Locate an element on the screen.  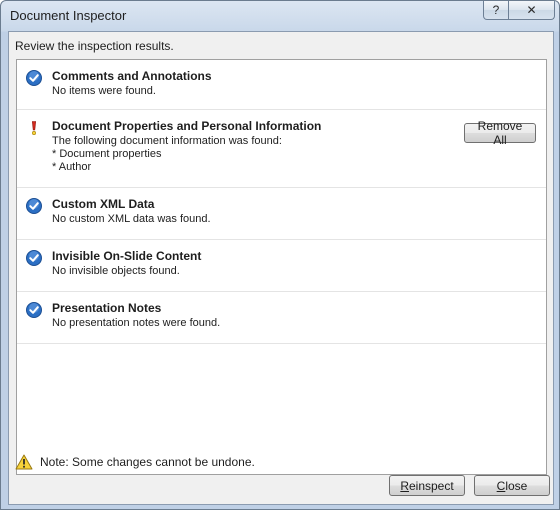
result-line: No invisible objects found. is located at coordinates (116, 271).